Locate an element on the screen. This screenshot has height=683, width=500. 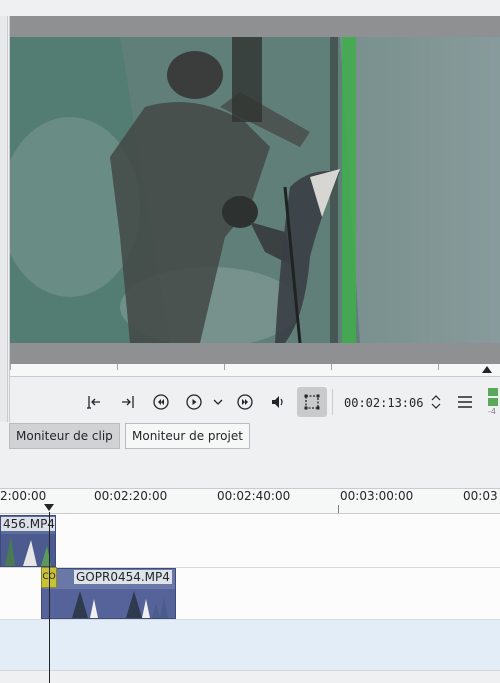
ruler-label: 00:03:00:00 is located at coordinates (377, 496).